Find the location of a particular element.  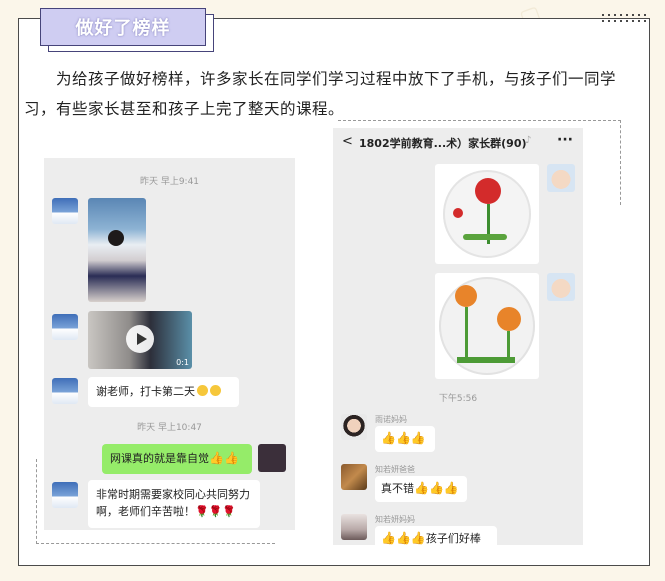

section-title: 做好了榜样 is located at coordinates (123, 28).